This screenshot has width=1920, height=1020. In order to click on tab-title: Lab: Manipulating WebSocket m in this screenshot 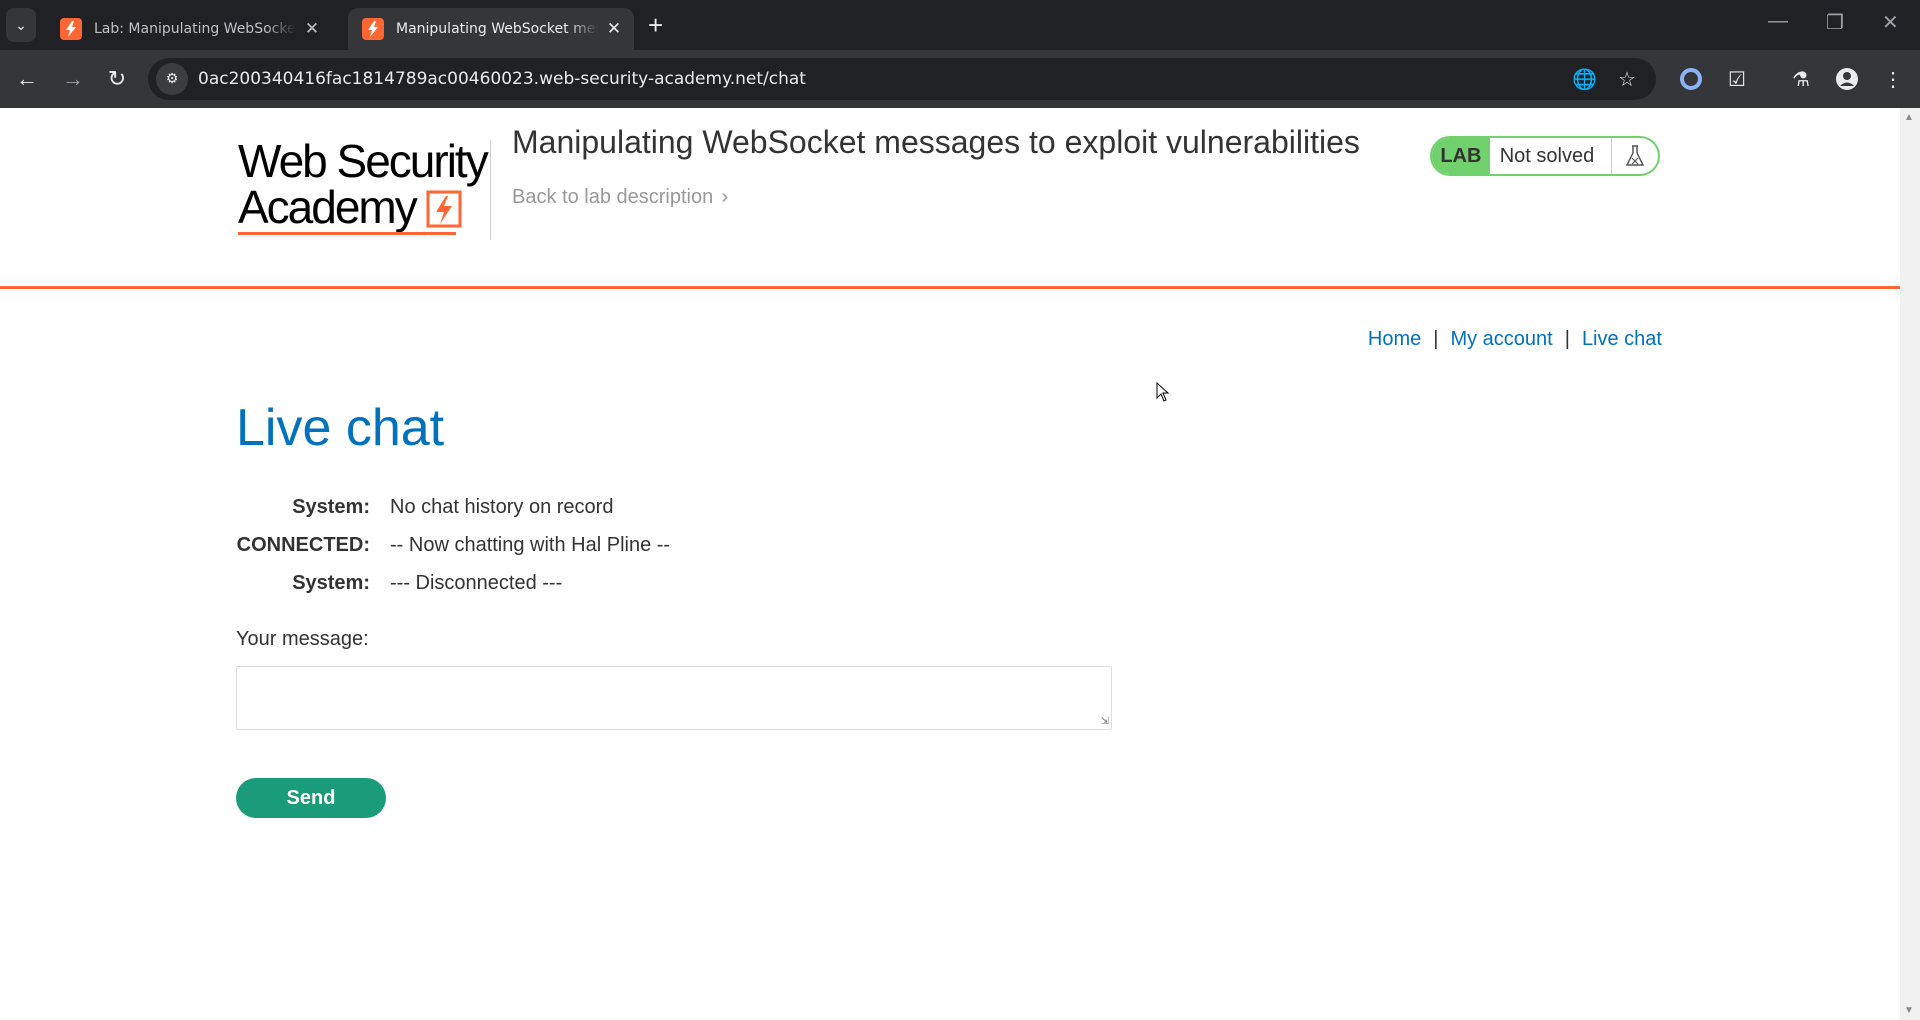, I will do `click(195, 29)`.